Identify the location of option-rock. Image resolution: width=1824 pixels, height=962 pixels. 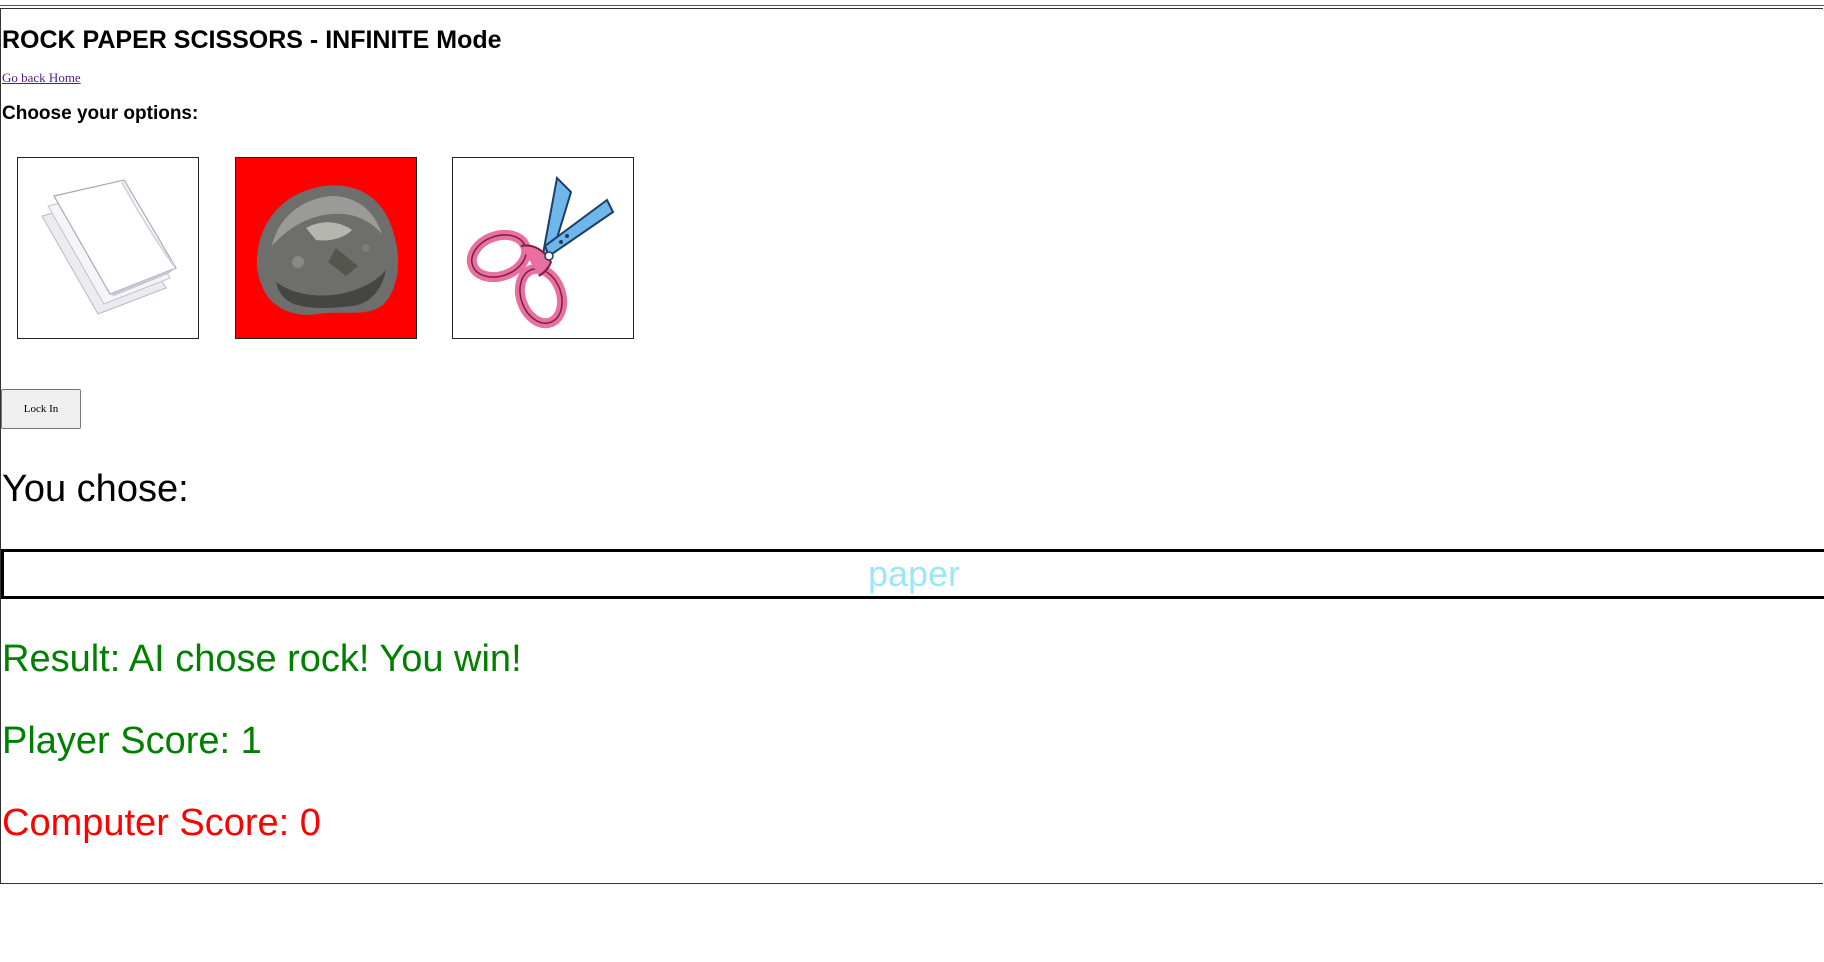
(326, 248).